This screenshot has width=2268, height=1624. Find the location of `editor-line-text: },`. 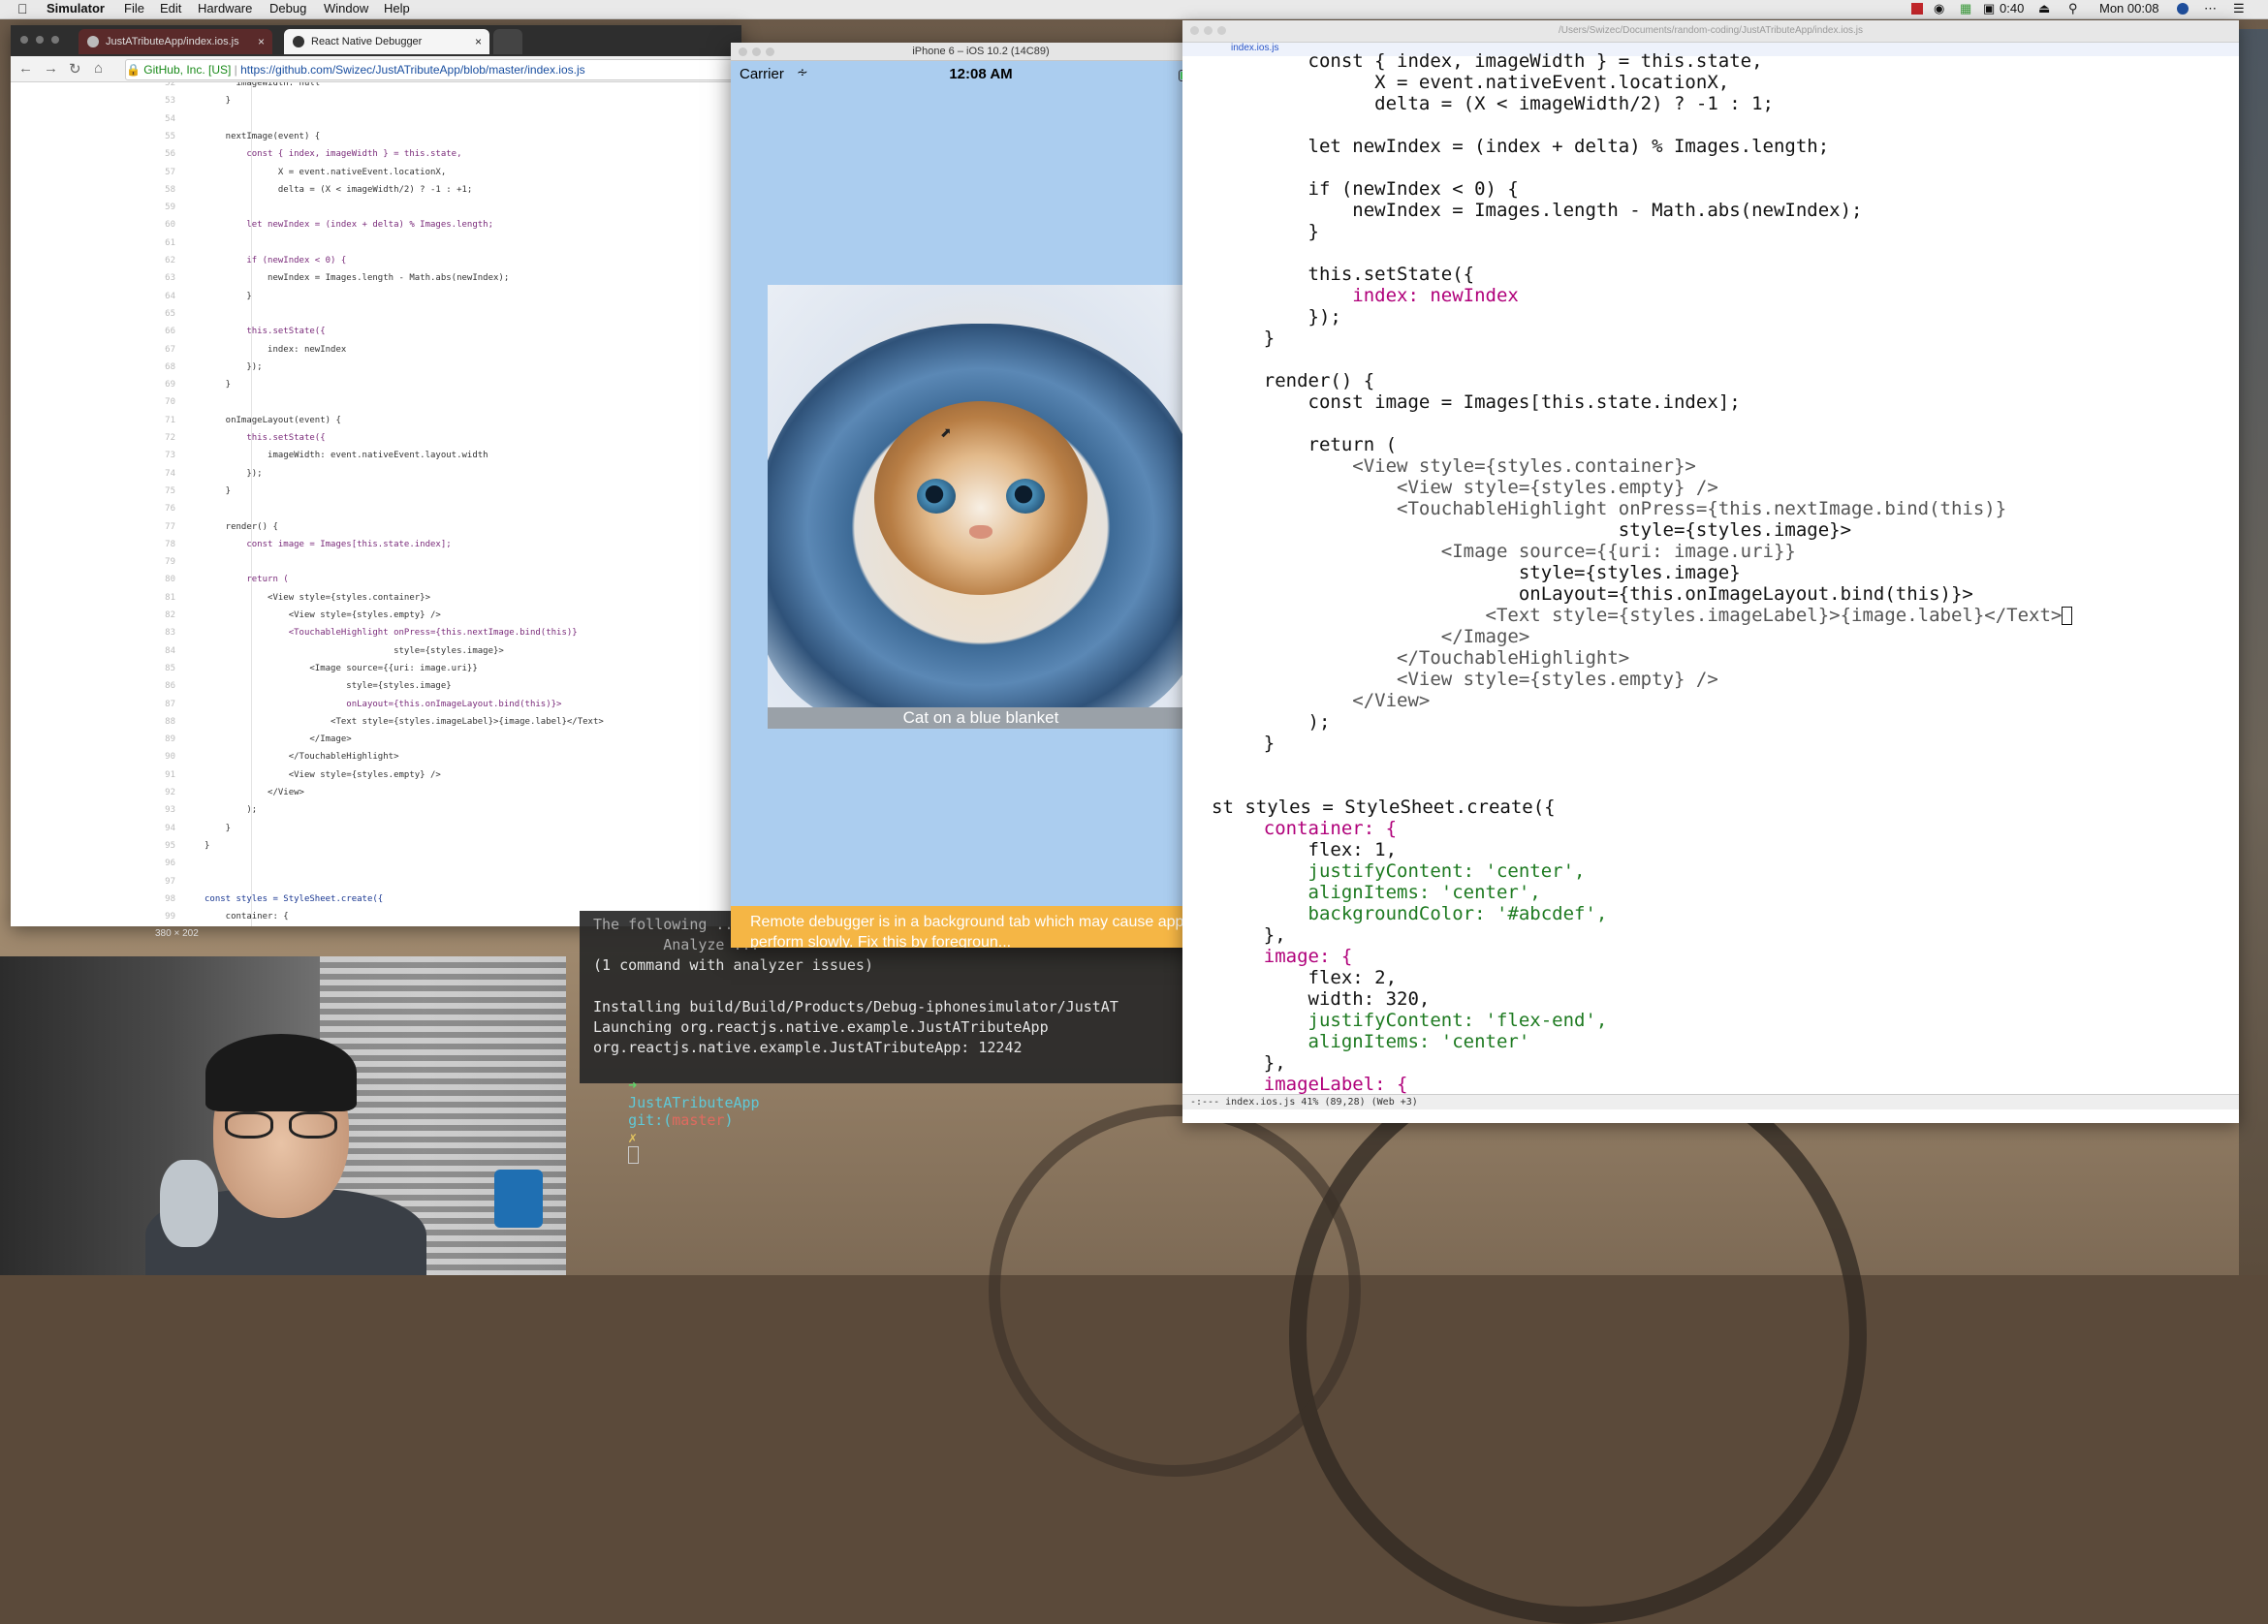

editor-line-text: }, is located at coordinates (1252, 1063).